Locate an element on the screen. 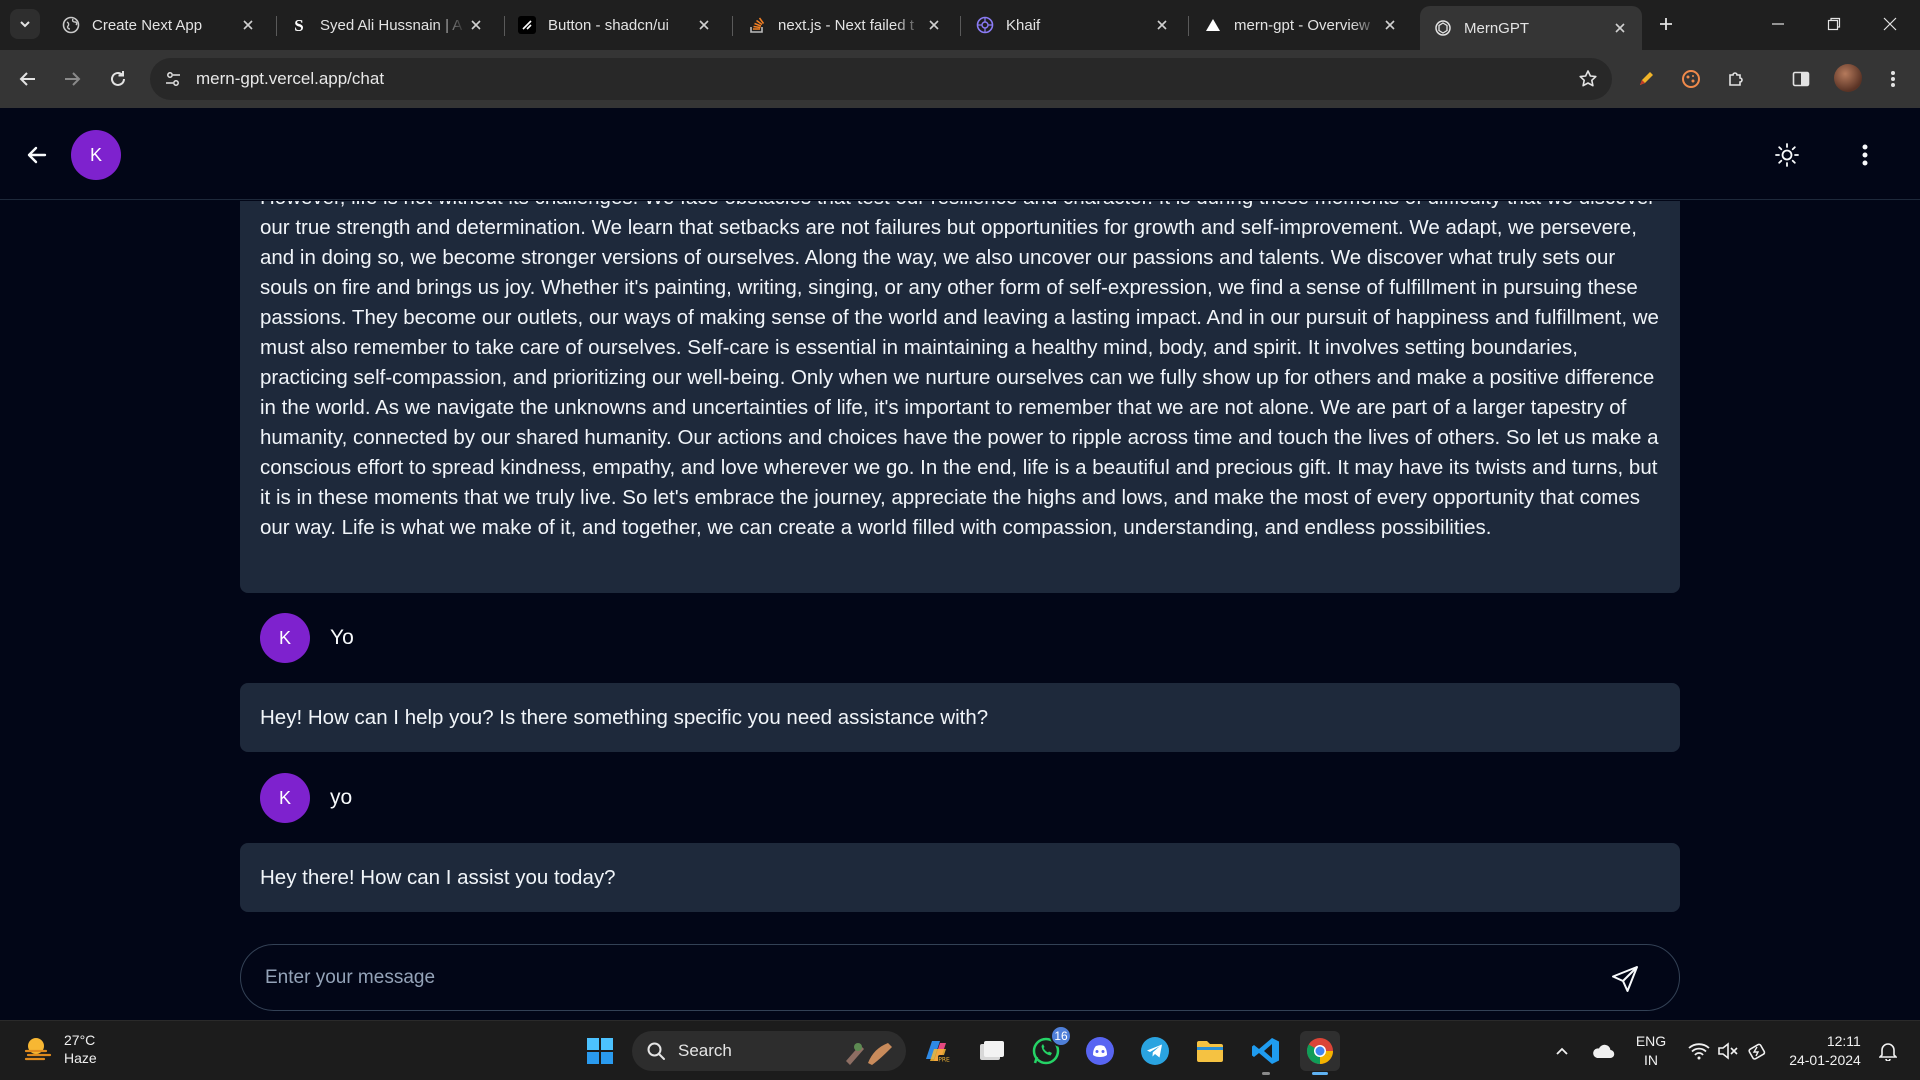  taskbar-telegram is located at coordinates (1155, 1051).